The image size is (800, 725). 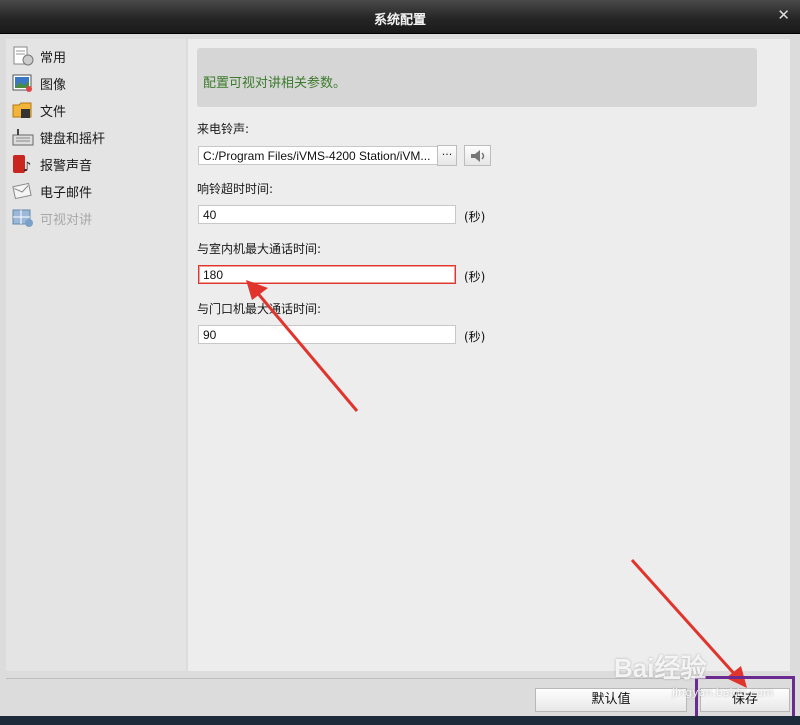 I want to click on ringtone-play-button, so click(x=477, y=155).